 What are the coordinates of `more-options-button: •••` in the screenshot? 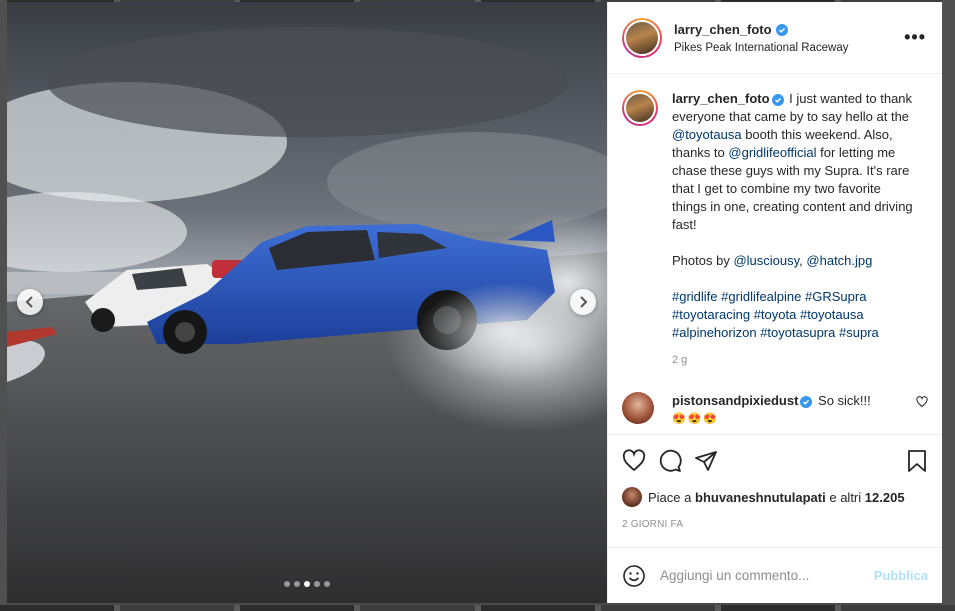 It's located at (915, 37).